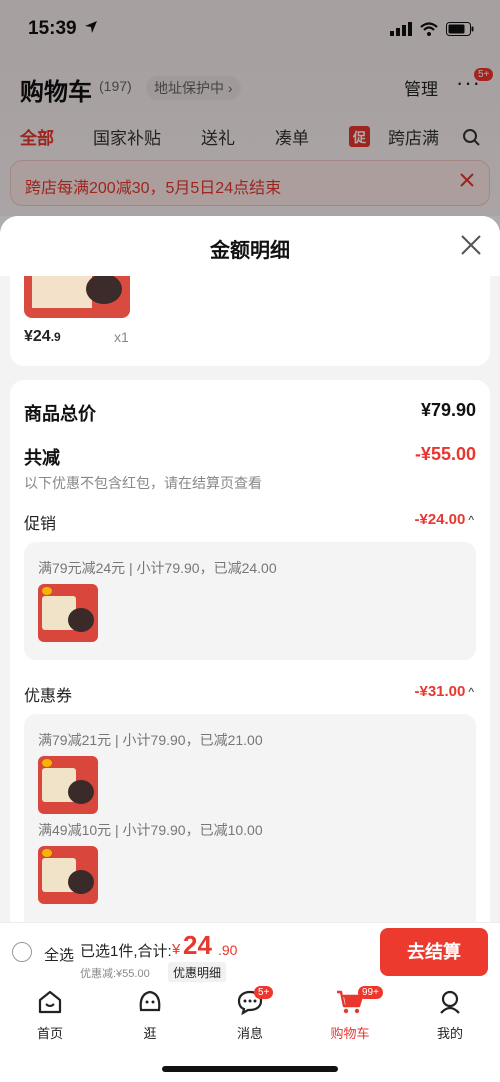 The width and height of the screenshot is (500, 1082). Describe the element at coordinates (448, 410) in the screenshot. I see `total-value: ¥79.90` at that location.